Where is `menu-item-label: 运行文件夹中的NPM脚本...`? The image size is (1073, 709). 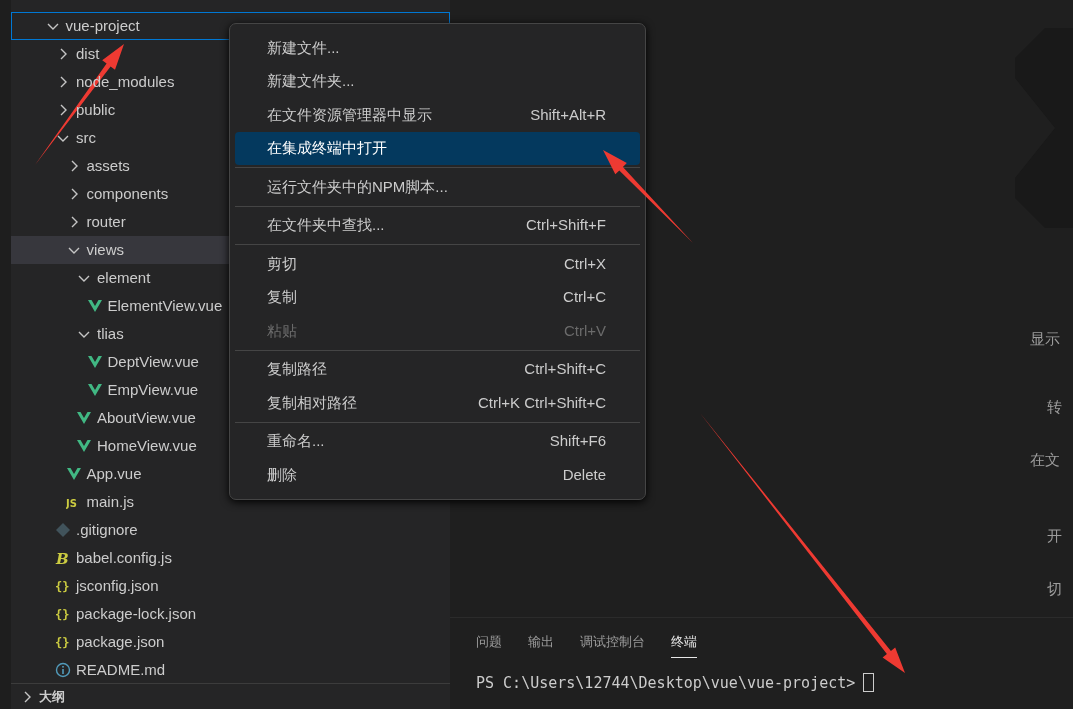 menu-item-label: 运行文件夹中的NPM脚本... is located at coordinates (357, 186).